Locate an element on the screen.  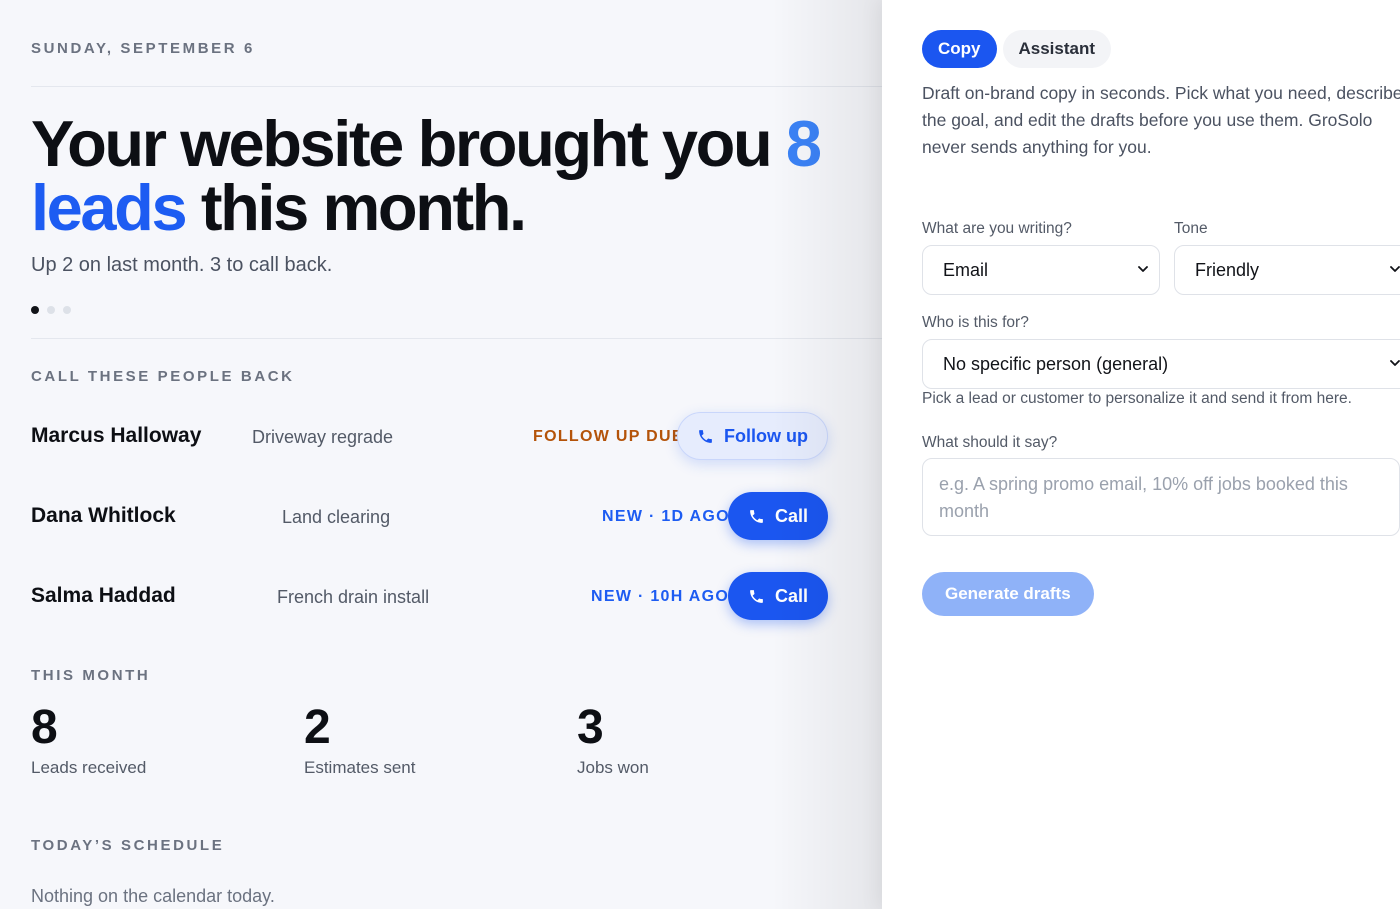
panel-tabs: Copy Assistant is located at coordinates (1017, 49).